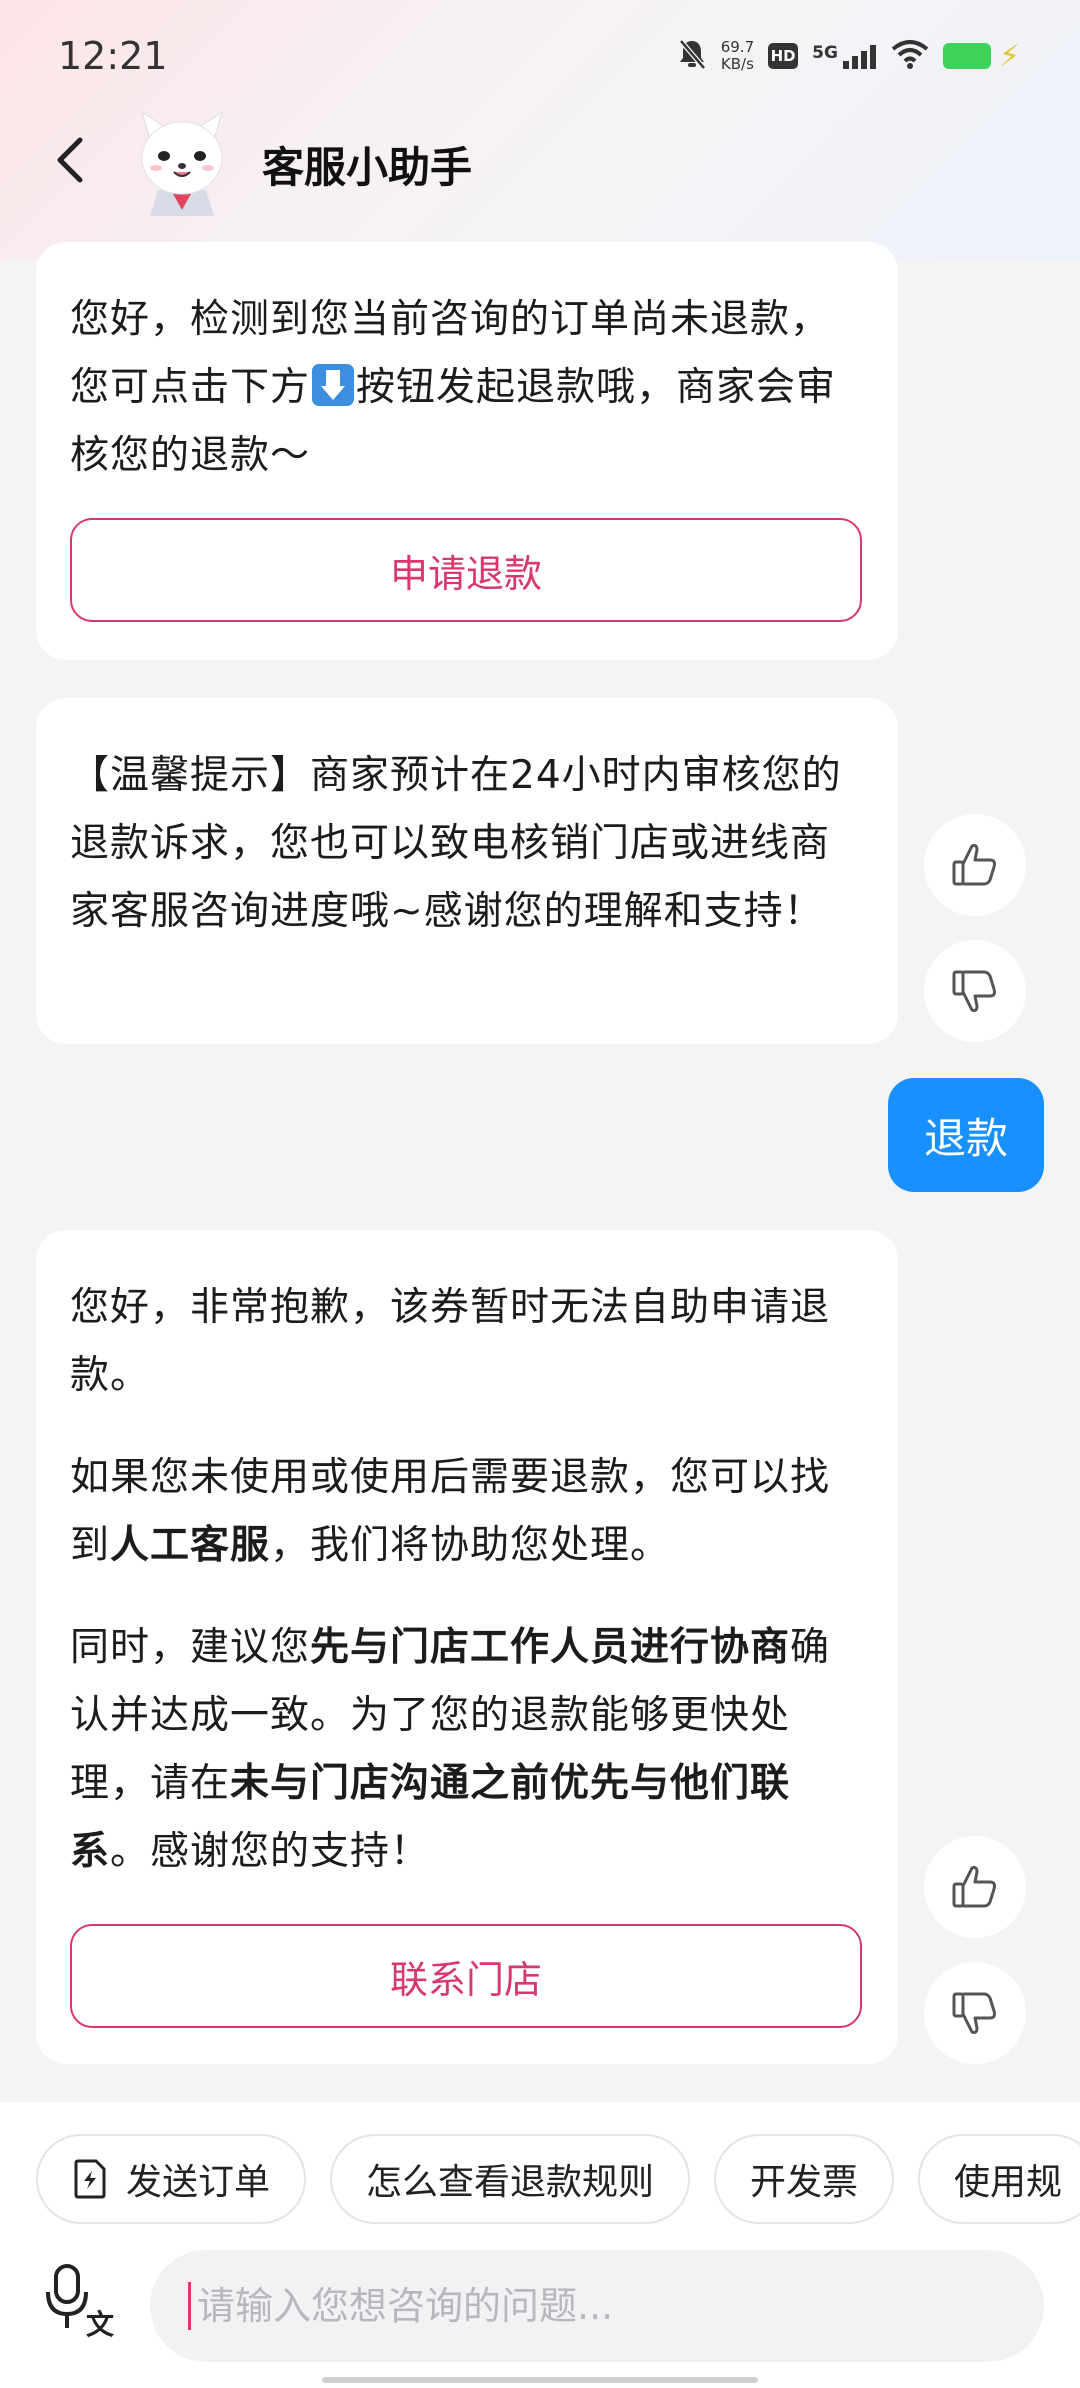 The image size is (1080, 2388). What do you see at coordinates (999, 2179) in the screenshot?
I see `chip-usage-rules: 使用规` at bounding box center [999, 2179].